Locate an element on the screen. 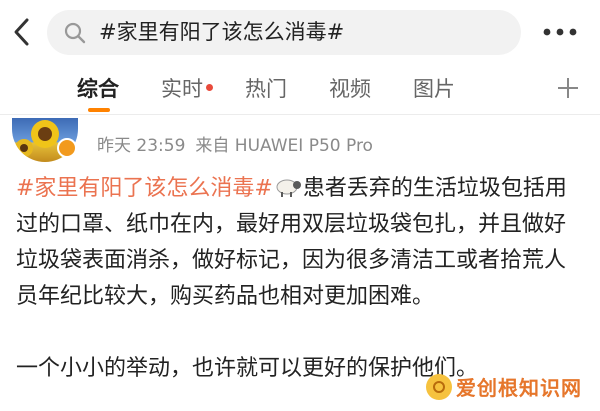 This screenshot has width=600, height=411. post-source: 来自 HUAWEI P50 Pro is located at coordinates (284, 146).